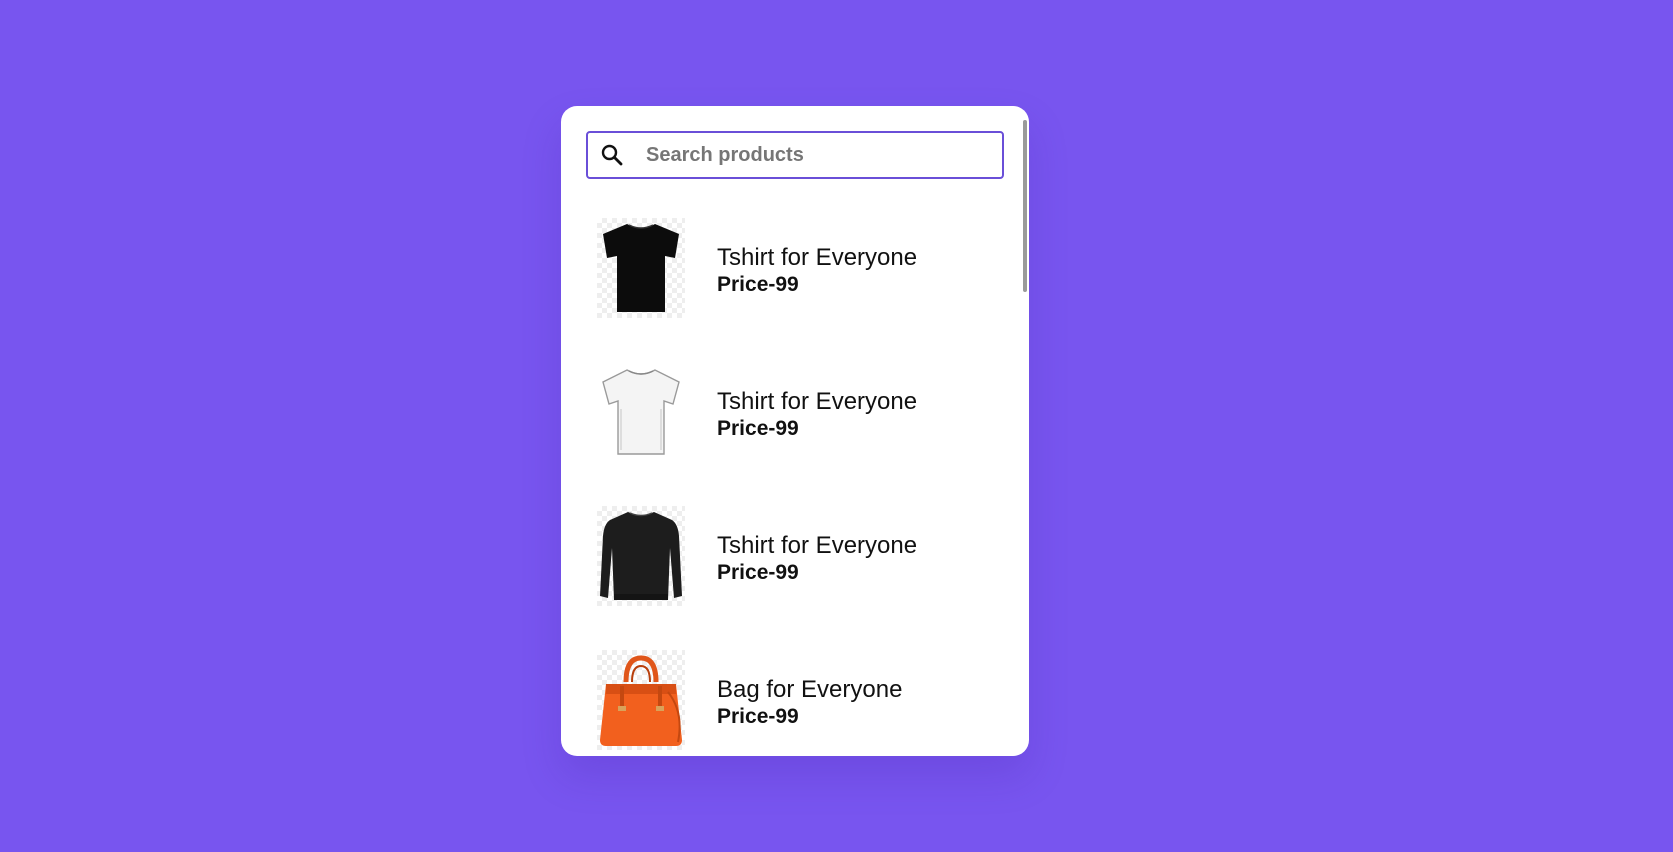 The height and width of the screenshot is (852, 1673). What do you see at coordinates (811, 155) in the screenshot?
I see `search-input` at bounding box center [811, 155].